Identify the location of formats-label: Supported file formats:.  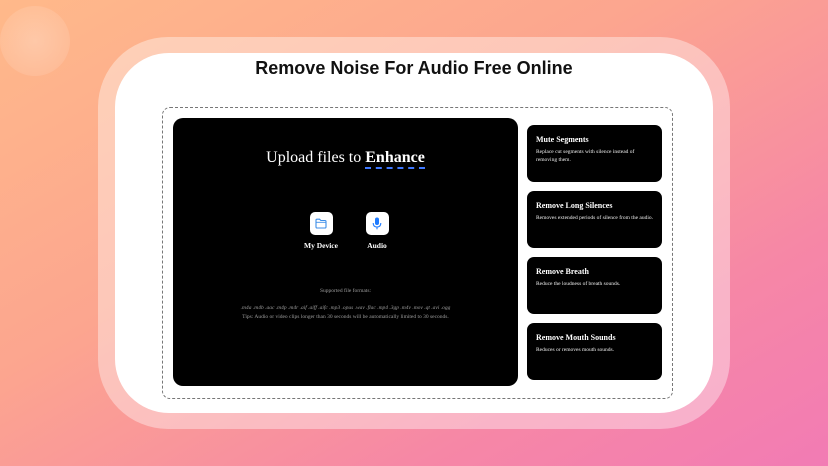
(345, 291).